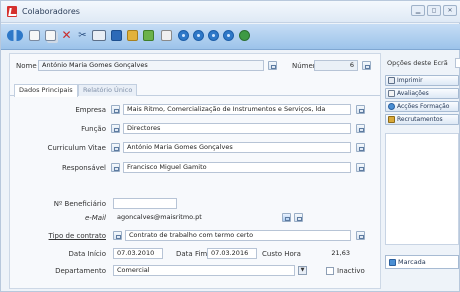  What do you see at coordinates (391, 93) in the screenshot?
I see `evaluation-icon` at bounding box center [391, 93].